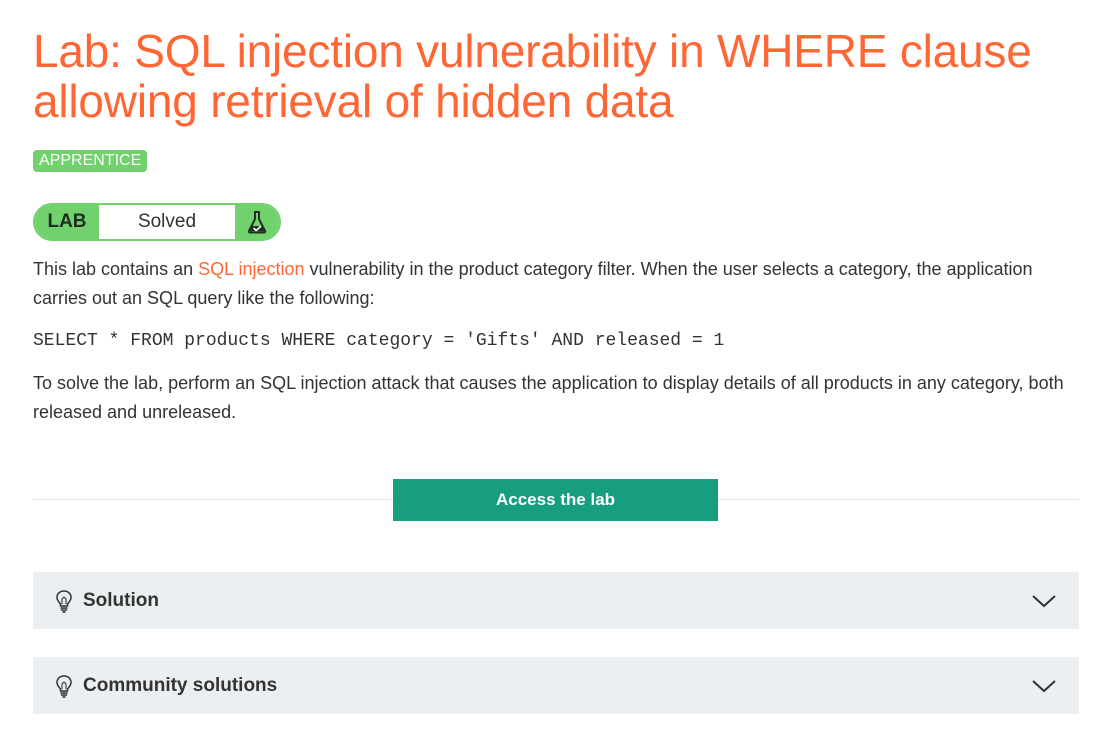  Describe the element at coordinates (556, 685) in the screenshot. I see `community-solutions-accordion: Community solutions` at that location.